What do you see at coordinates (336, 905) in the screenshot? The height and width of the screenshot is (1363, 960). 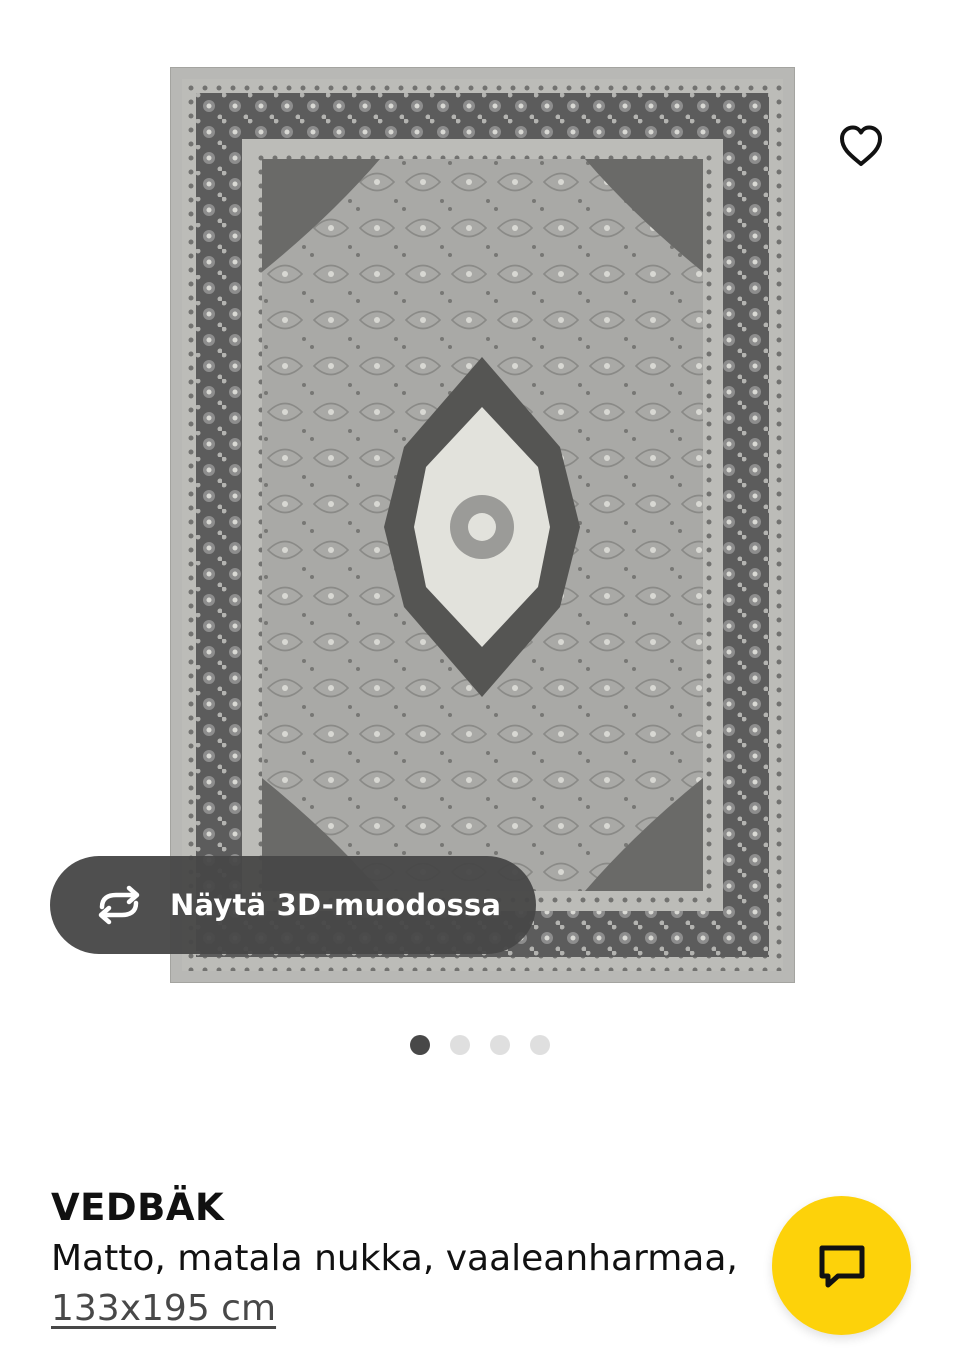 I see `view-3d-label: Näytä 3D-muodossa` at bounding box center [336, 905].